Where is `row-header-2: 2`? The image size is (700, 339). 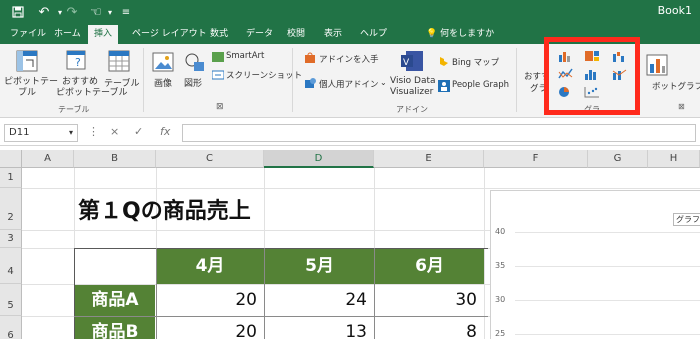
row-header-2: 2 is located at coordinates (11, 209).